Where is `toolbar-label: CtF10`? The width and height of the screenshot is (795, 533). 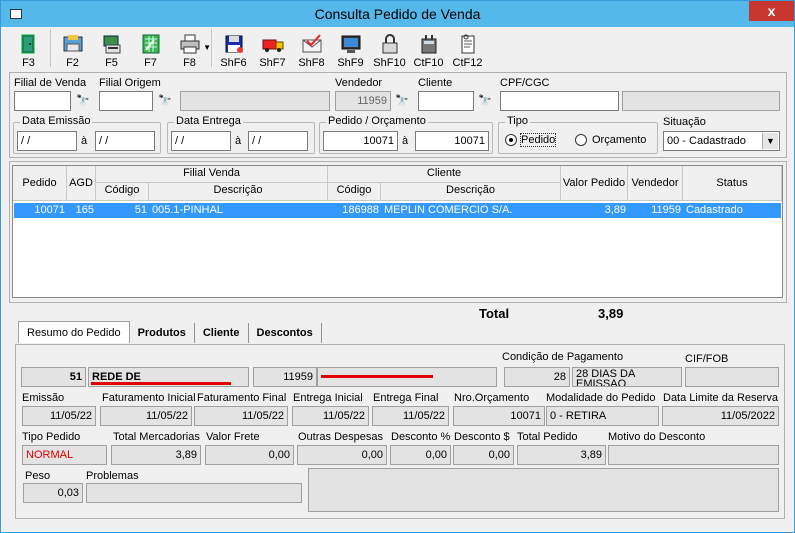 toolbar-label: CtF10 is located at coordinates (428, 63).